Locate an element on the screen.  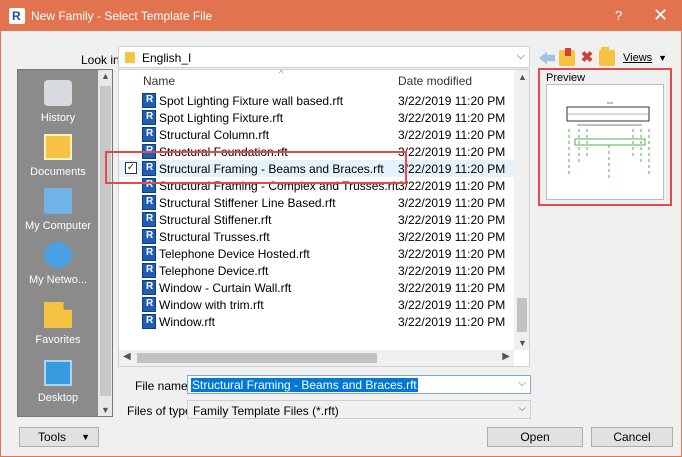
file-name: Spot Lighting Fixture wall based.rft is located at coordinates (251, 101).